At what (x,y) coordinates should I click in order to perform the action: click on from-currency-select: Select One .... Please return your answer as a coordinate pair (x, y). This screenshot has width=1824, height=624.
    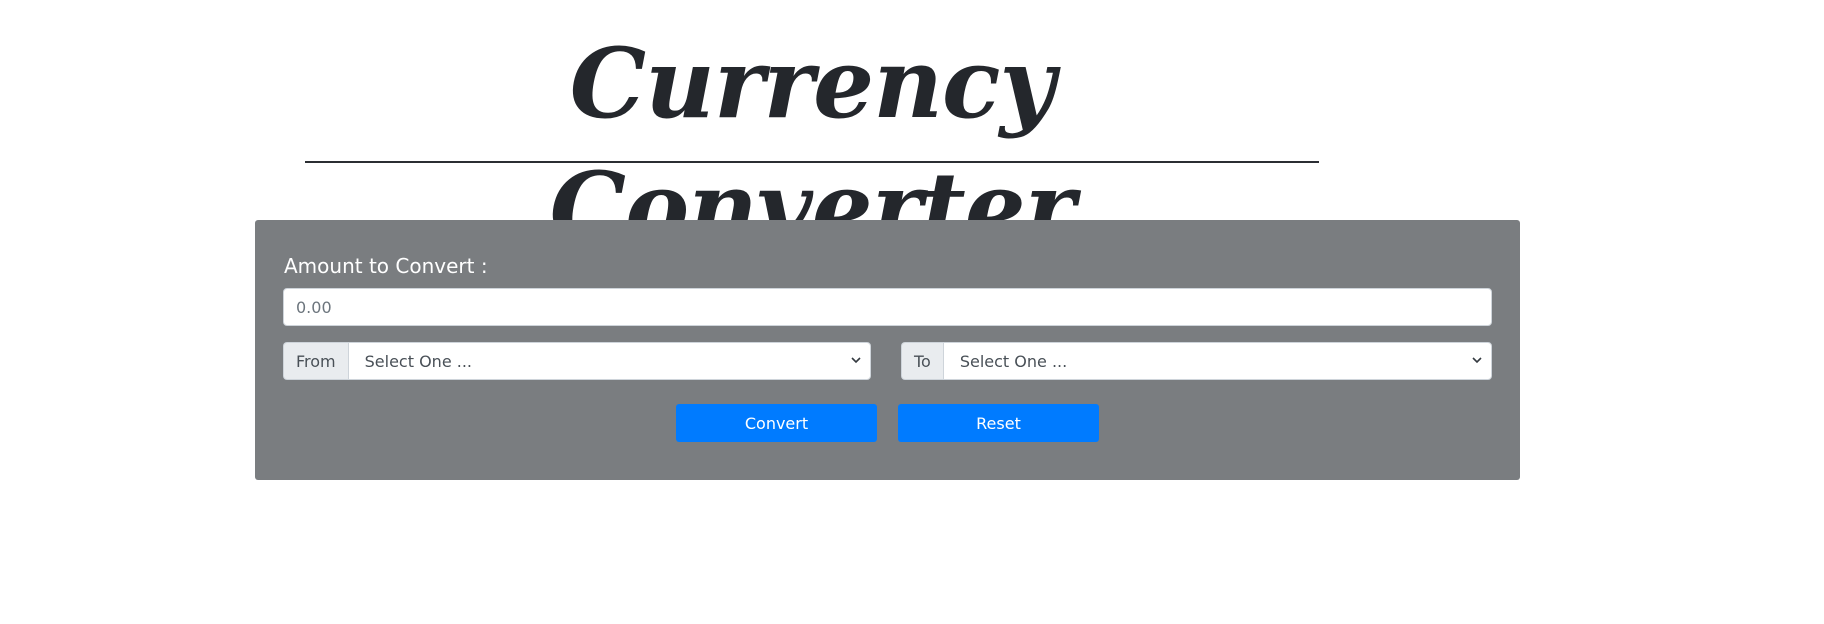
    Looking at the image, I should click on (609, 361).